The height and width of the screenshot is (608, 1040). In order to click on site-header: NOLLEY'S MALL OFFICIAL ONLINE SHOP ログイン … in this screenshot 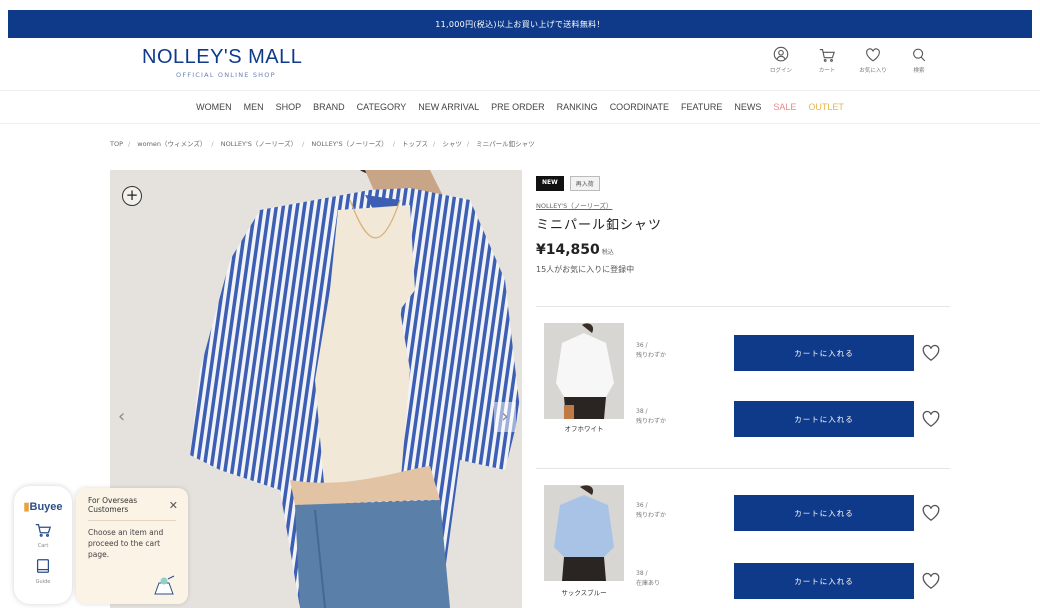, I will do `click(520, 64)`.